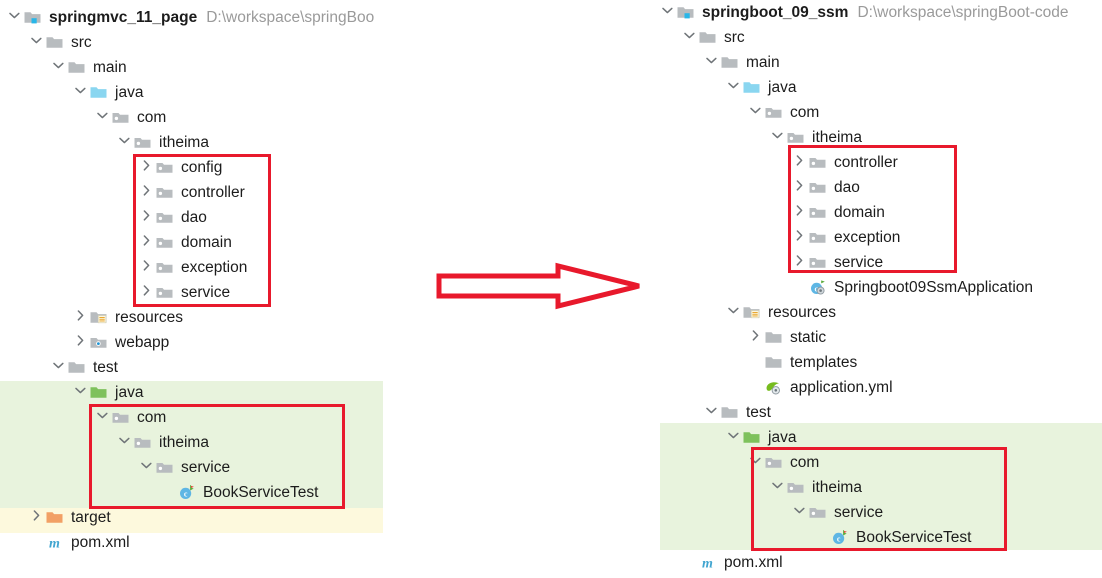 The image size is (1102, 578). I want to click on tree-item-label: webapp, so click(142, 342).